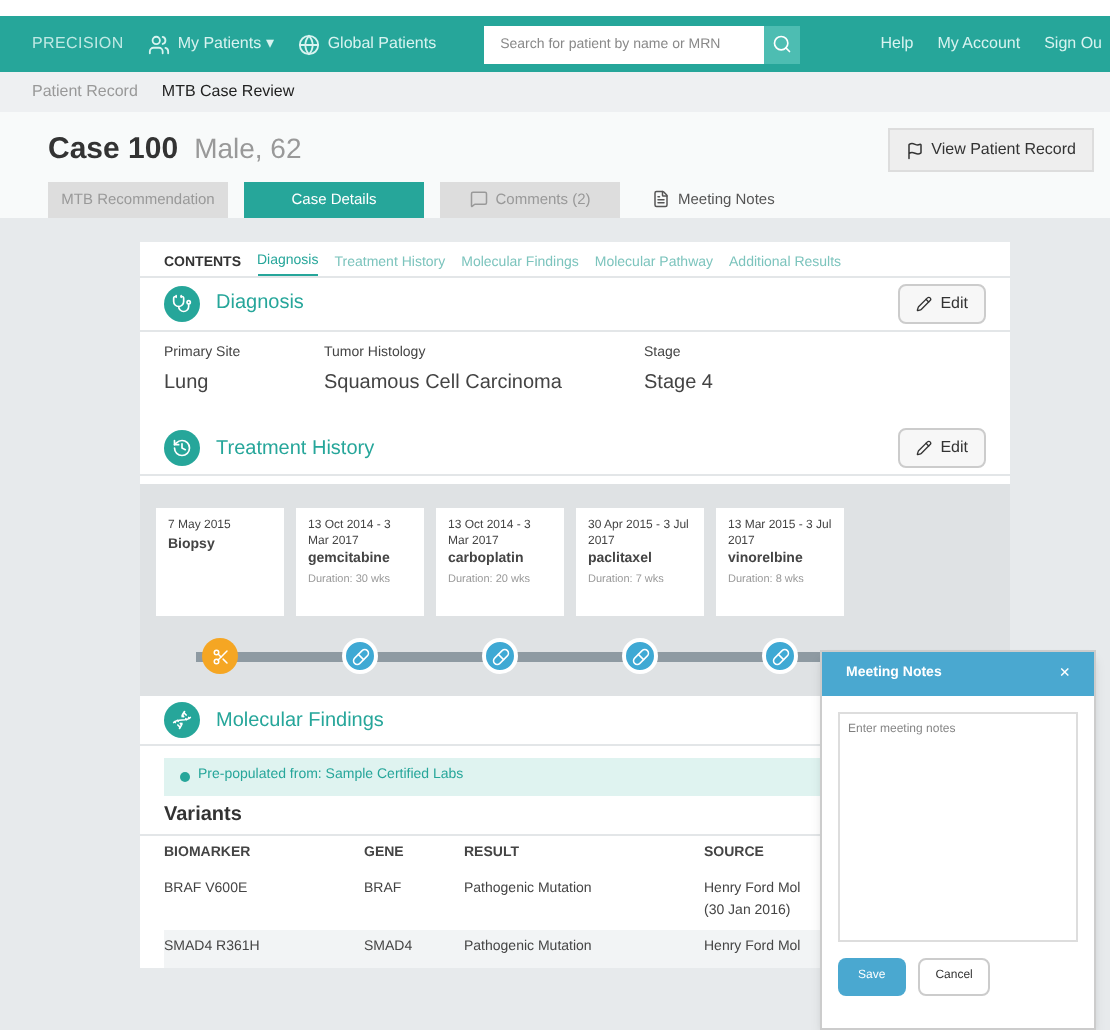 This screenshot has width=1110, height=1030. I want to click on section-title: Treatment History, so click(295, 449).